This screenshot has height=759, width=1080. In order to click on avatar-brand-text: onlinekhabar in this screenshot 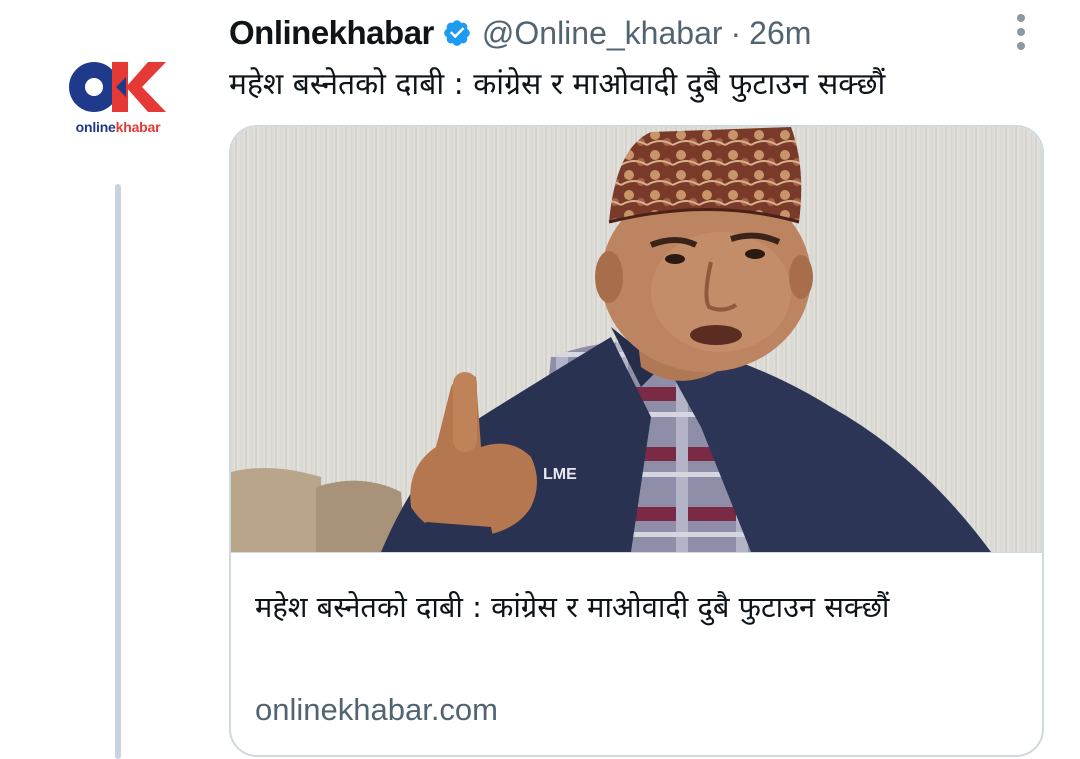, I will do `click(118, 127)`.